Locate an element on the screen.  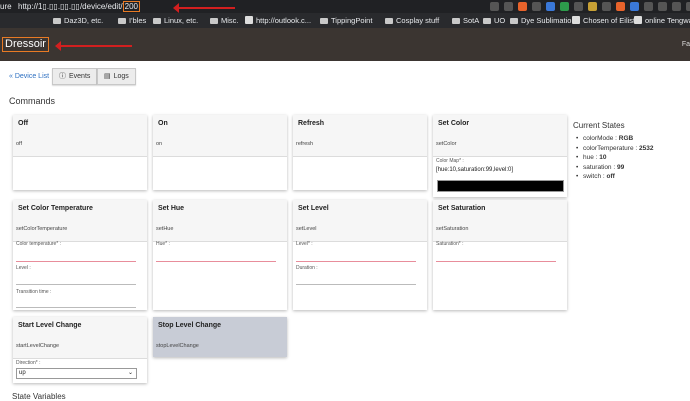
puzzle-icon is located at coordinates (662, 6).